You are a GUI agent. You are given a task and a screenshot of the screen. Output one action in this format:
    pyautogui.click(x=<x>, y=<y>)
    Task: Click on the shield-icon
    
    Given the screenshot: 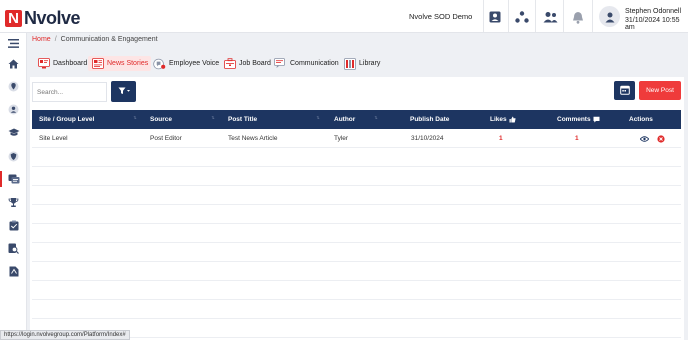 What is the action you would take?
    pyautogui.click(x=13, y=156)
    